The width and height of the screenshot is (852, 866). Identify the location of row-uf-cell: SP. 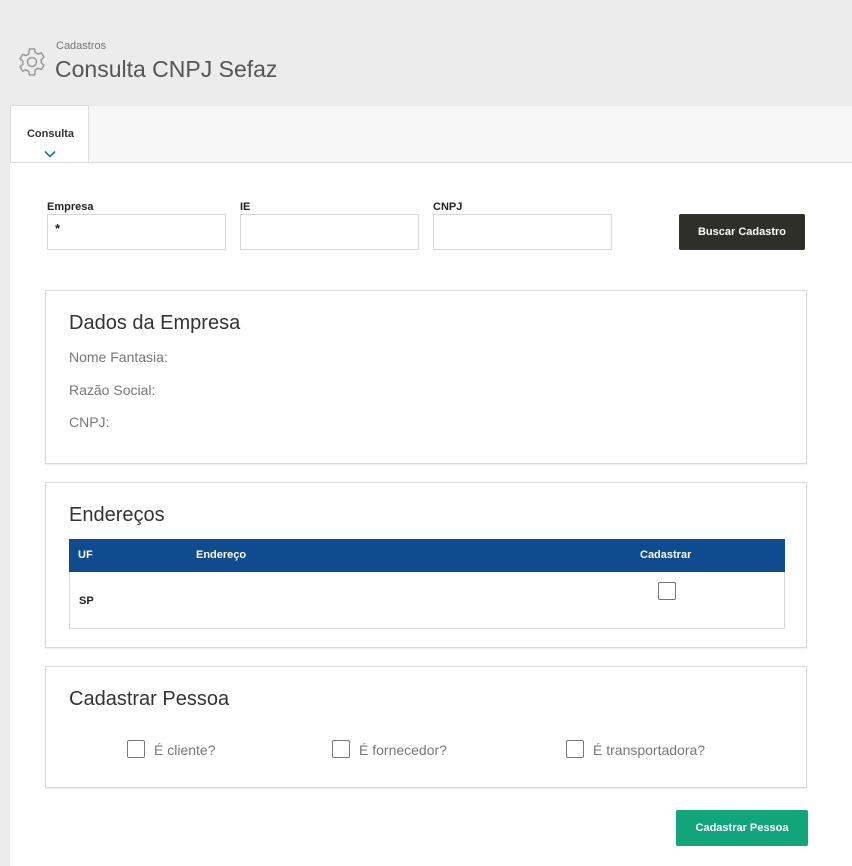
(86, 601).